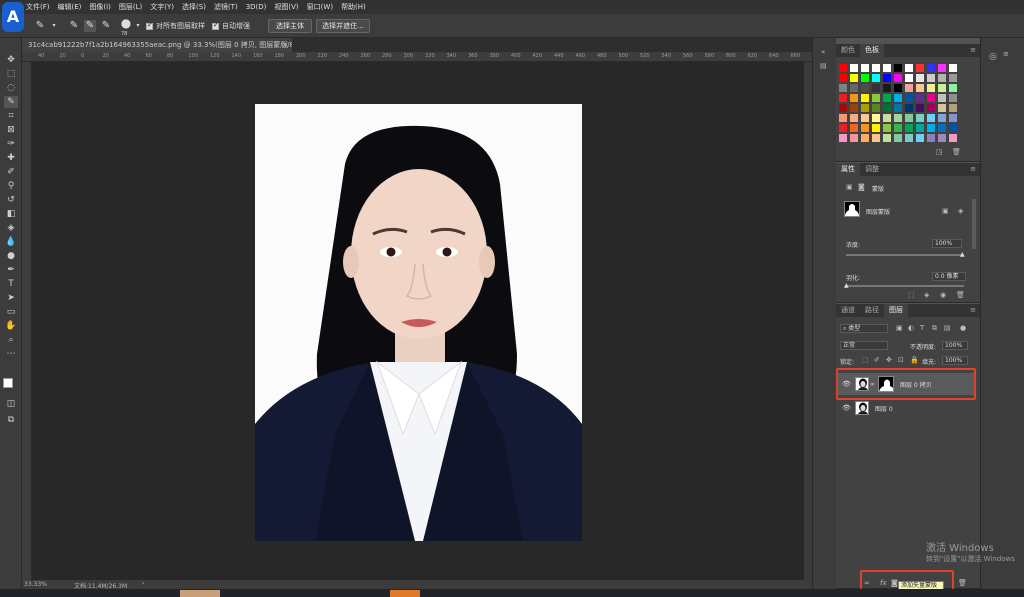  I want to click on history-panel-icon: ▤, so click(823, 66).